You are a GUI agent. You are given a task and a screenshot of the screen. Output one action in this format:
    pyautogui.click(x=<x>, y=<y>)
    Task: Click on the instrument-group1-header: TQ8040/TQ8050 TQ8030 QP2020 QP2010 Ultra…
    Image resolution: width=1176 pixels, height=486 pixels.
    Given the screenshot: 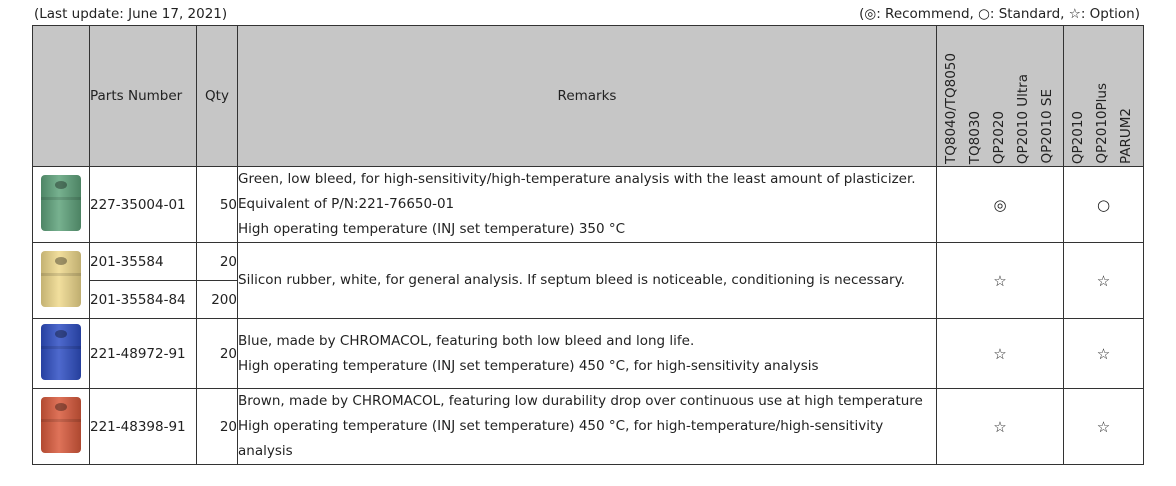 What is the action you would take?
    pyautogui.click(x=1000, y=96)
    